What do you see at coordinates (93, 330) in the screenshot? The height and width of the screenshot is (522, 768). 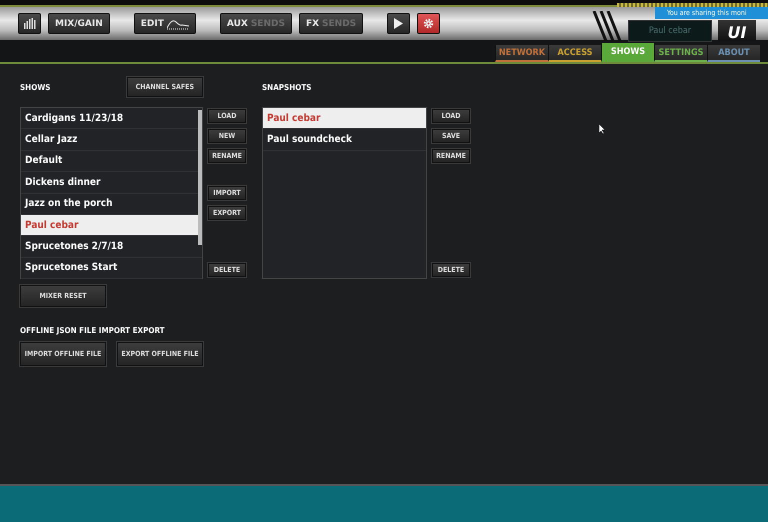 I see `section-title: OFFLINE JSON FILE IMPORT EXPORT` at bounding box center [93, 330].